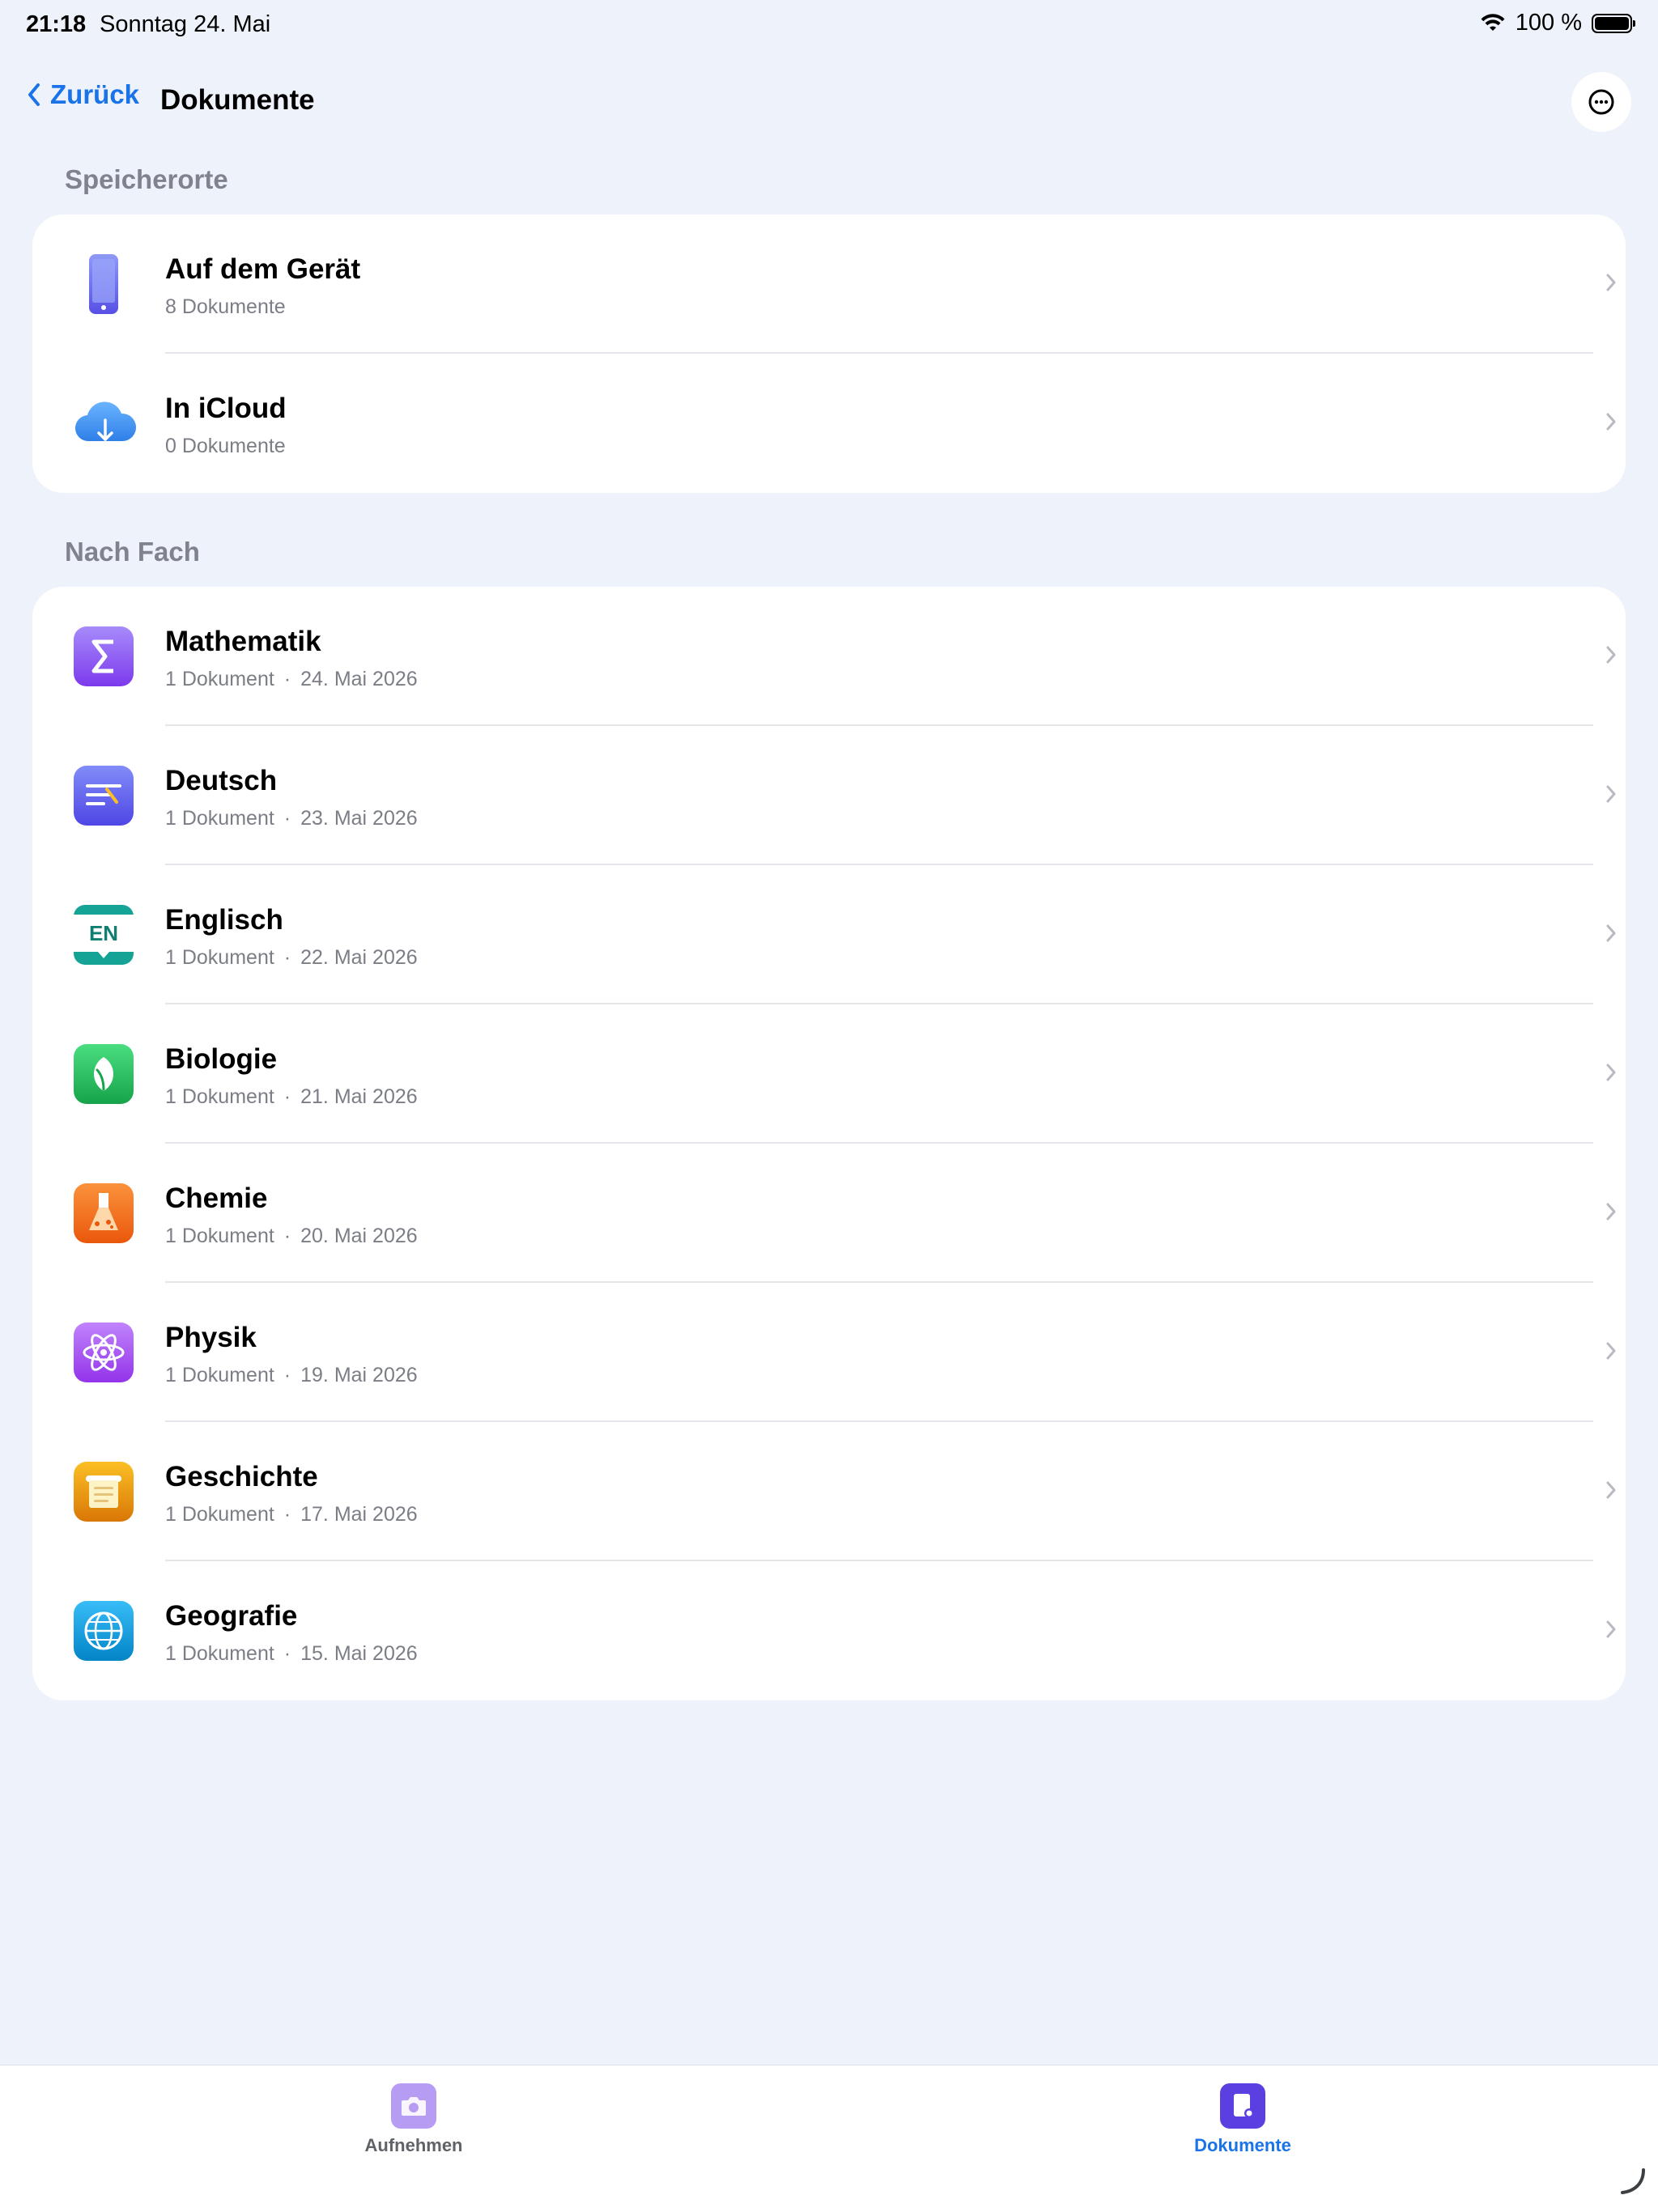 This screenshot has width=1658, height=2212. What do you see at coordinates (263, 269) in the screenshot?
I see `storage-title: Auf dem Gerät` at bounding box center [263, 269].